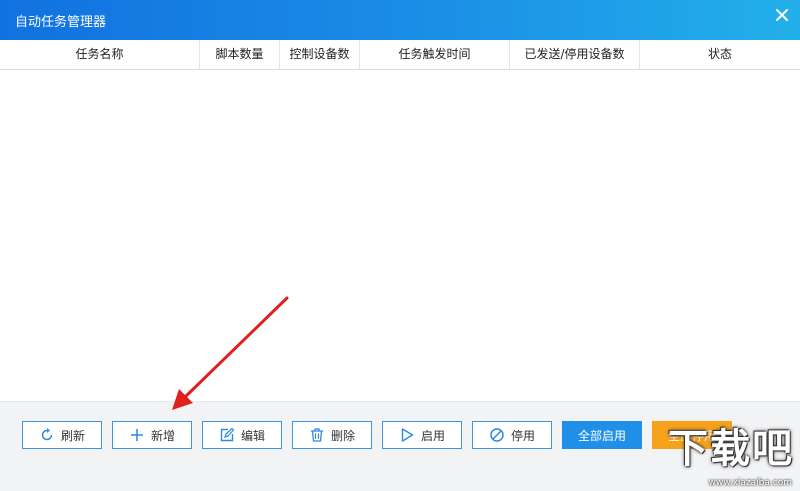  I want to click on disable-all-button: 全部停用, so click(692, 435).